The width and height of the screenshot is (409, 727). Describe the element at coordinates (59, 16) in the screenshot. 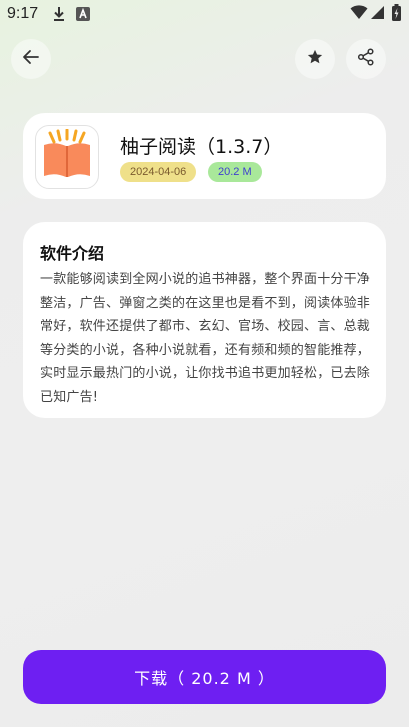

I see `download-icon` at that location.